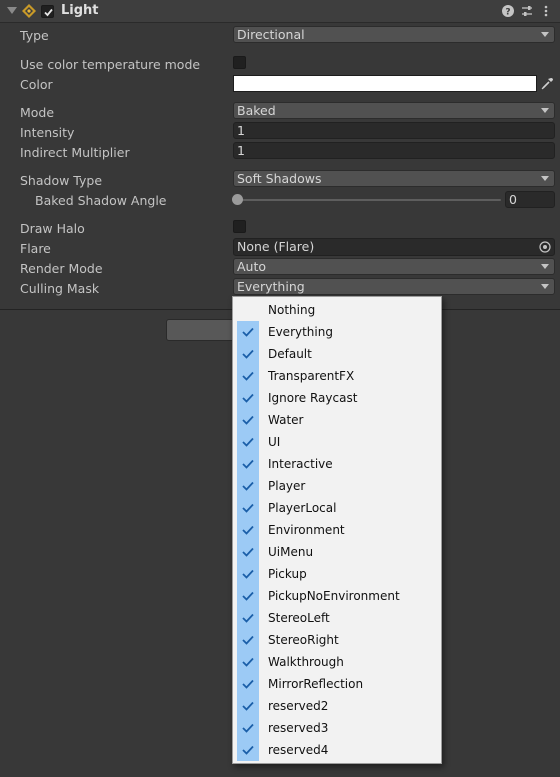 This screenshot has height=777, width=560. I want to click on type-dropdown: Directional, so click(394, 34).